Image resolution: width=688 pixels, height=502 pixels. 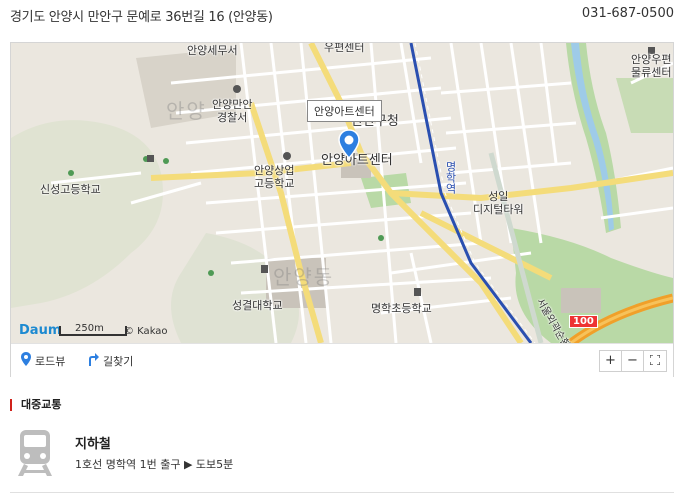 What do you see at coordinates (35, 405) in the screenshot?
I see `transit-section-title: 대중교통` at bounding box center [35, 405].